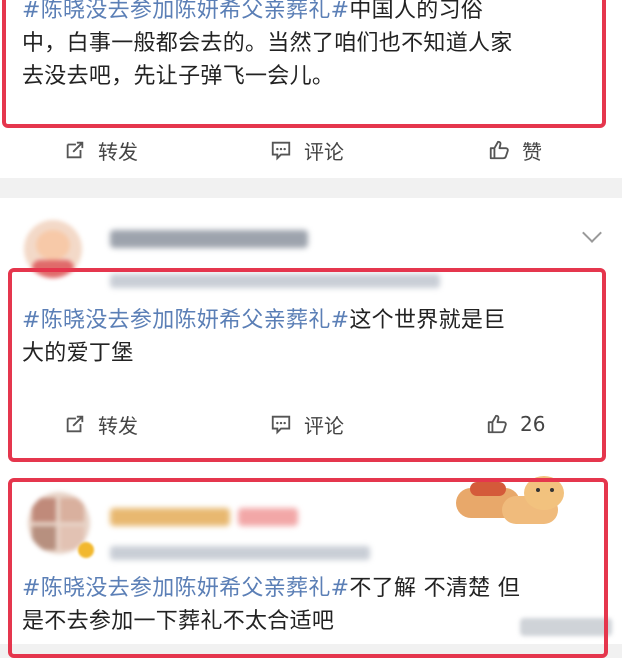  I want to click on post-text-2: #陈晓没去参加陈妍希父亲葬礼#这个世界就是巨 大的爱丁堡, so click(314, 337).